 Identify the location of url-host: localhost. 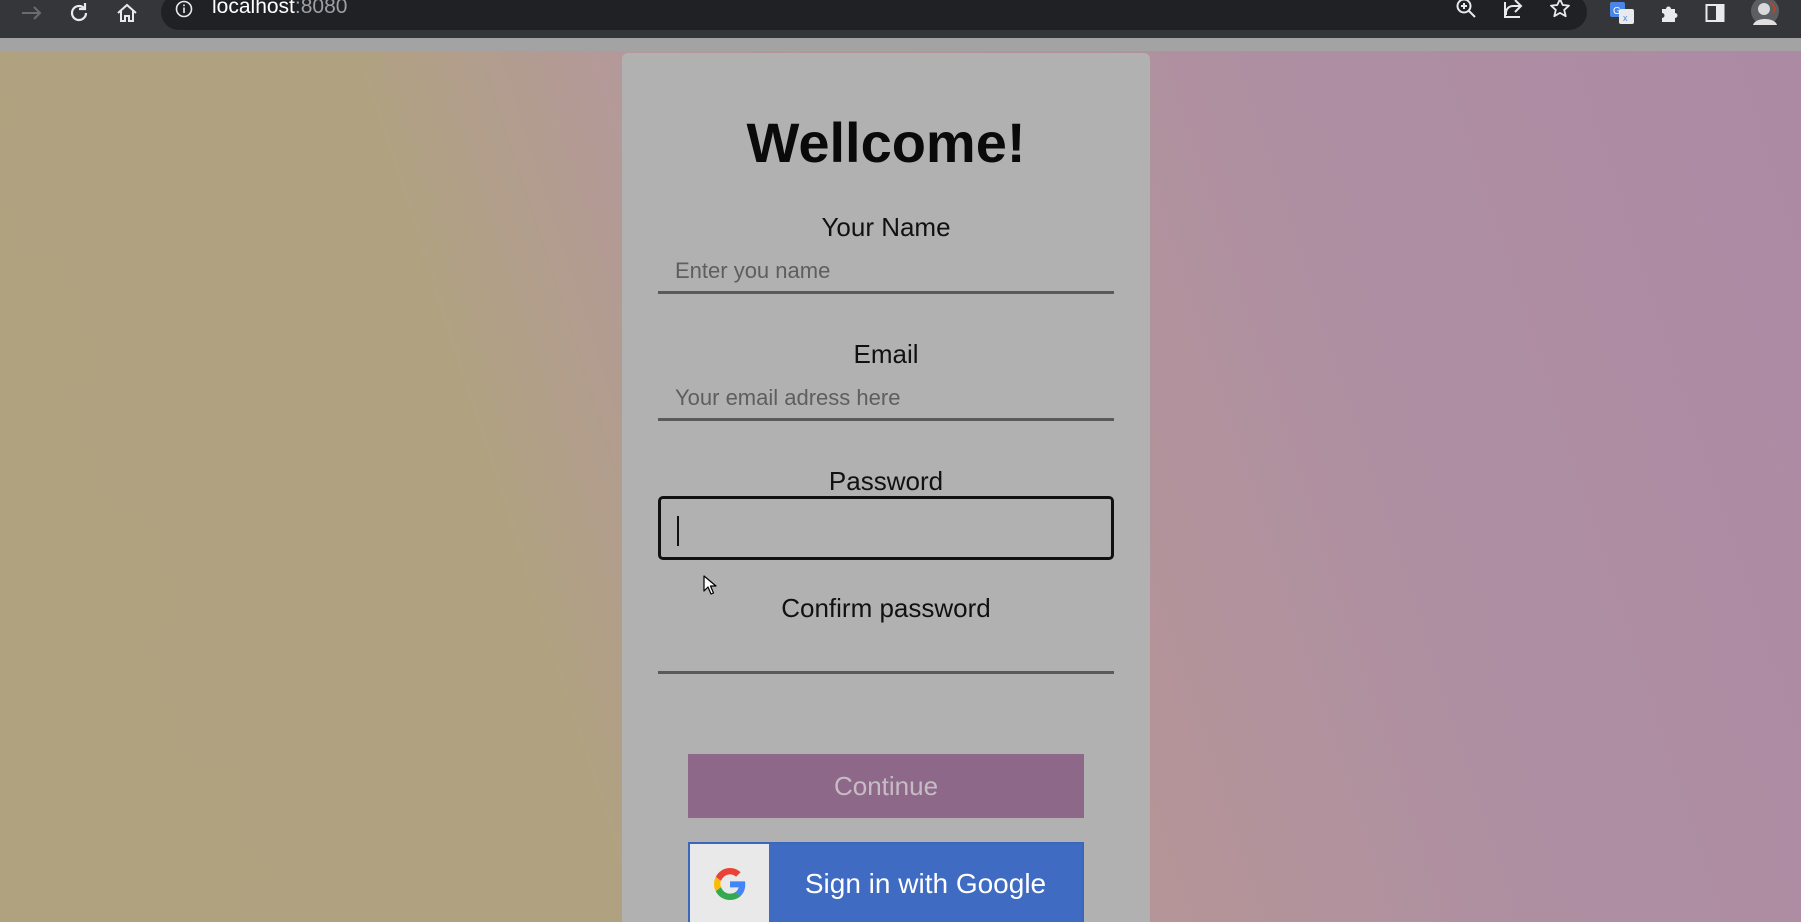
(253, 9).